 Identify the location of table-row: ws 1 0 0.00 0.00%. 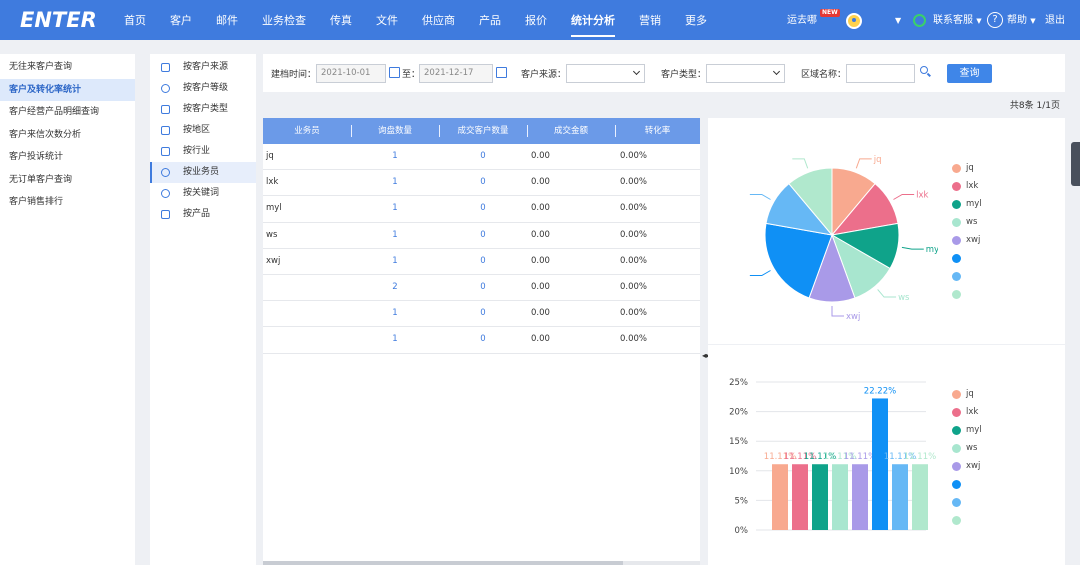
(481, 236).